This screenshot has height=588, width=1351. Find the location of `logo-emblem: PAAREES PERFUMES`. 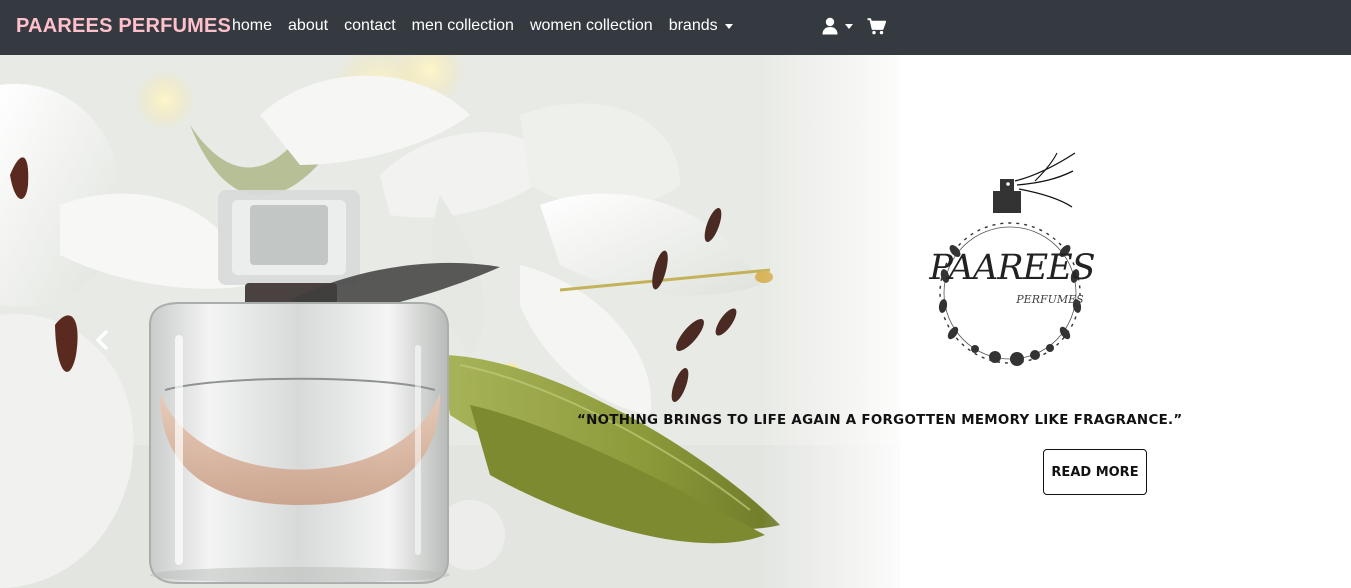

logo-emblem: PAAREES PERFUMES is located at coordinates (1012, 259).